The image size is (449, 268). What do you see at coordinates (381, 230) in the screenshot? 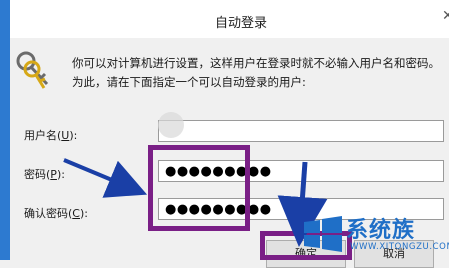
I see `watermark-brand: 系统族` at bounding box center [381, 230].